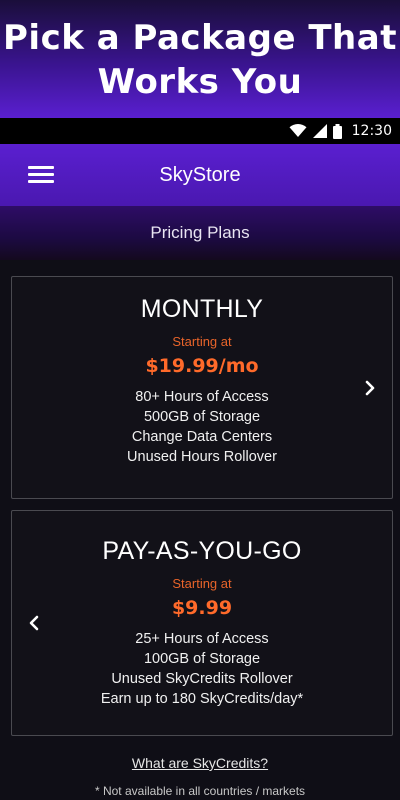  Describe the element at coordinates (202, 551) in the screenshot. I see `plan-name: PAY-AS-YOU-GO` at that location.